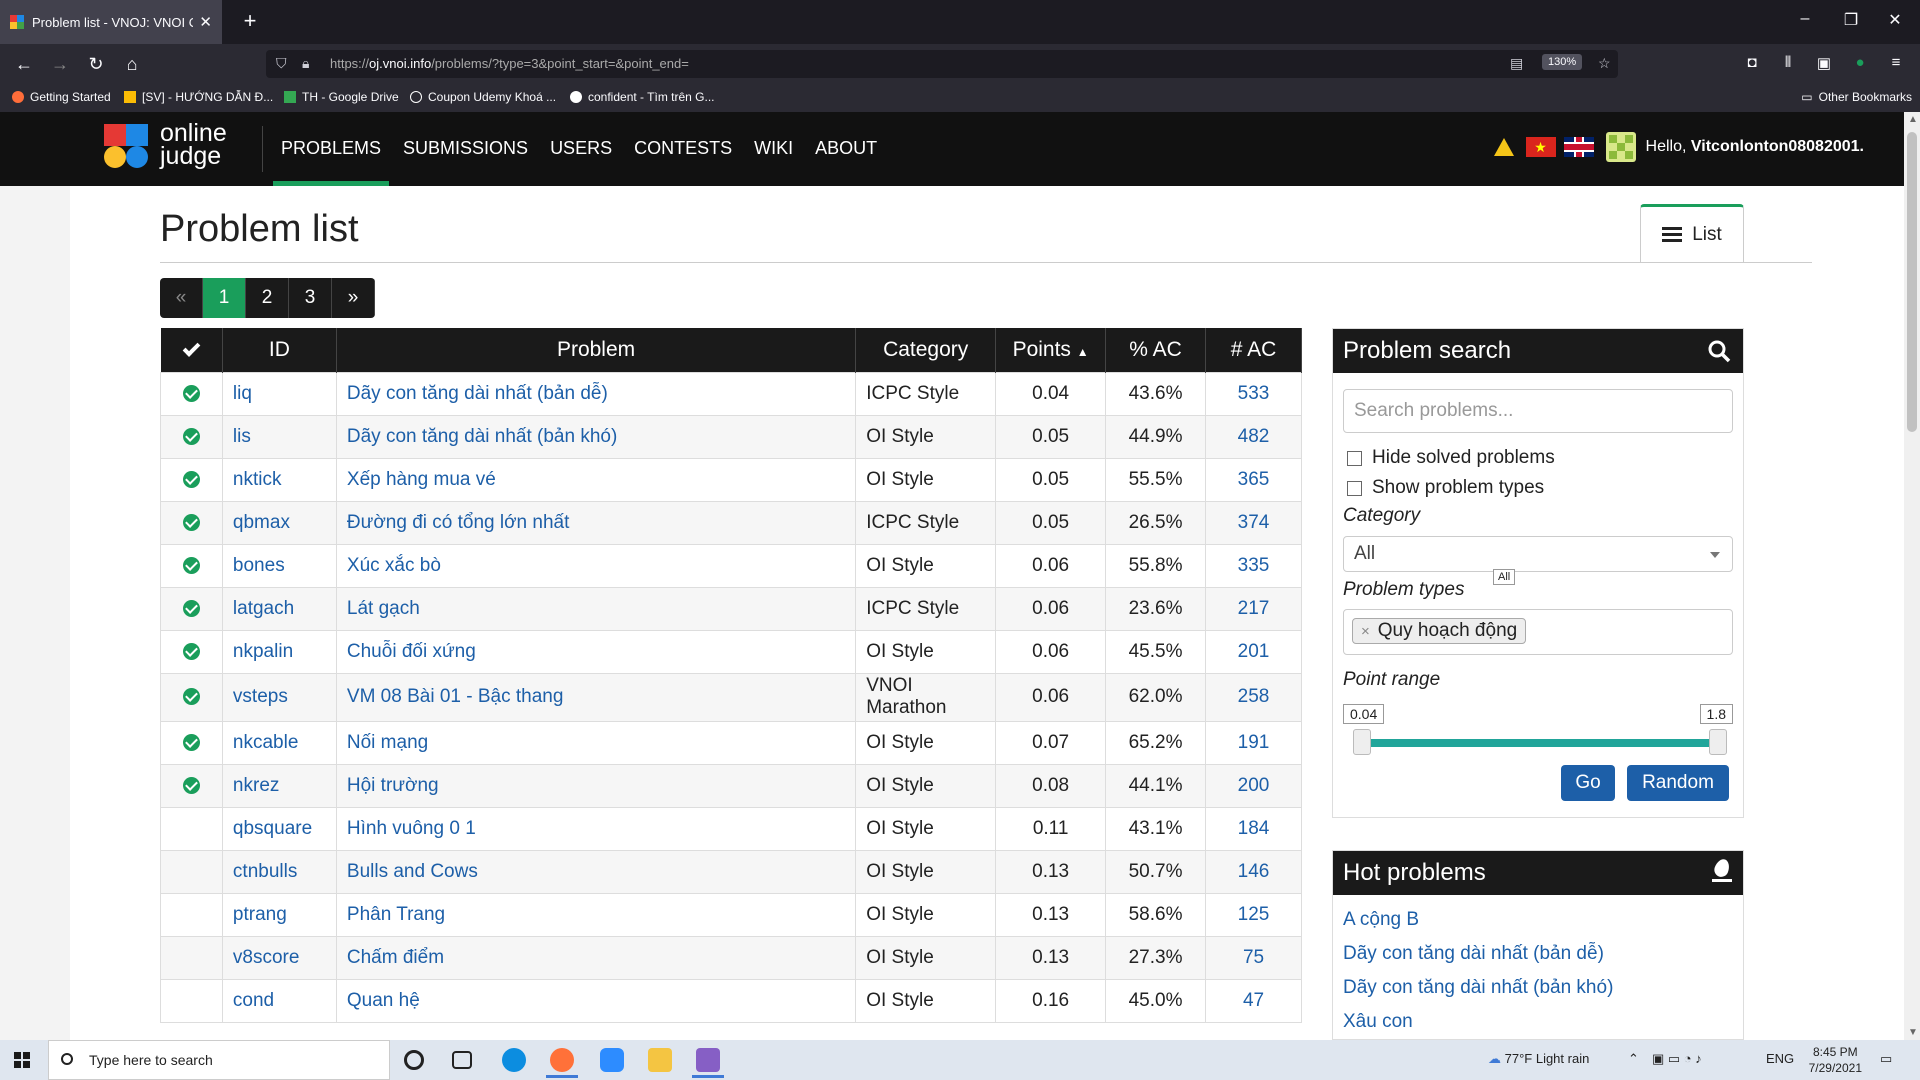 The image size is (1920, 1080). Describe the element at coordinates (279, 828) in the screenshot. I see `problem-id-link: qbsquare` at that location.